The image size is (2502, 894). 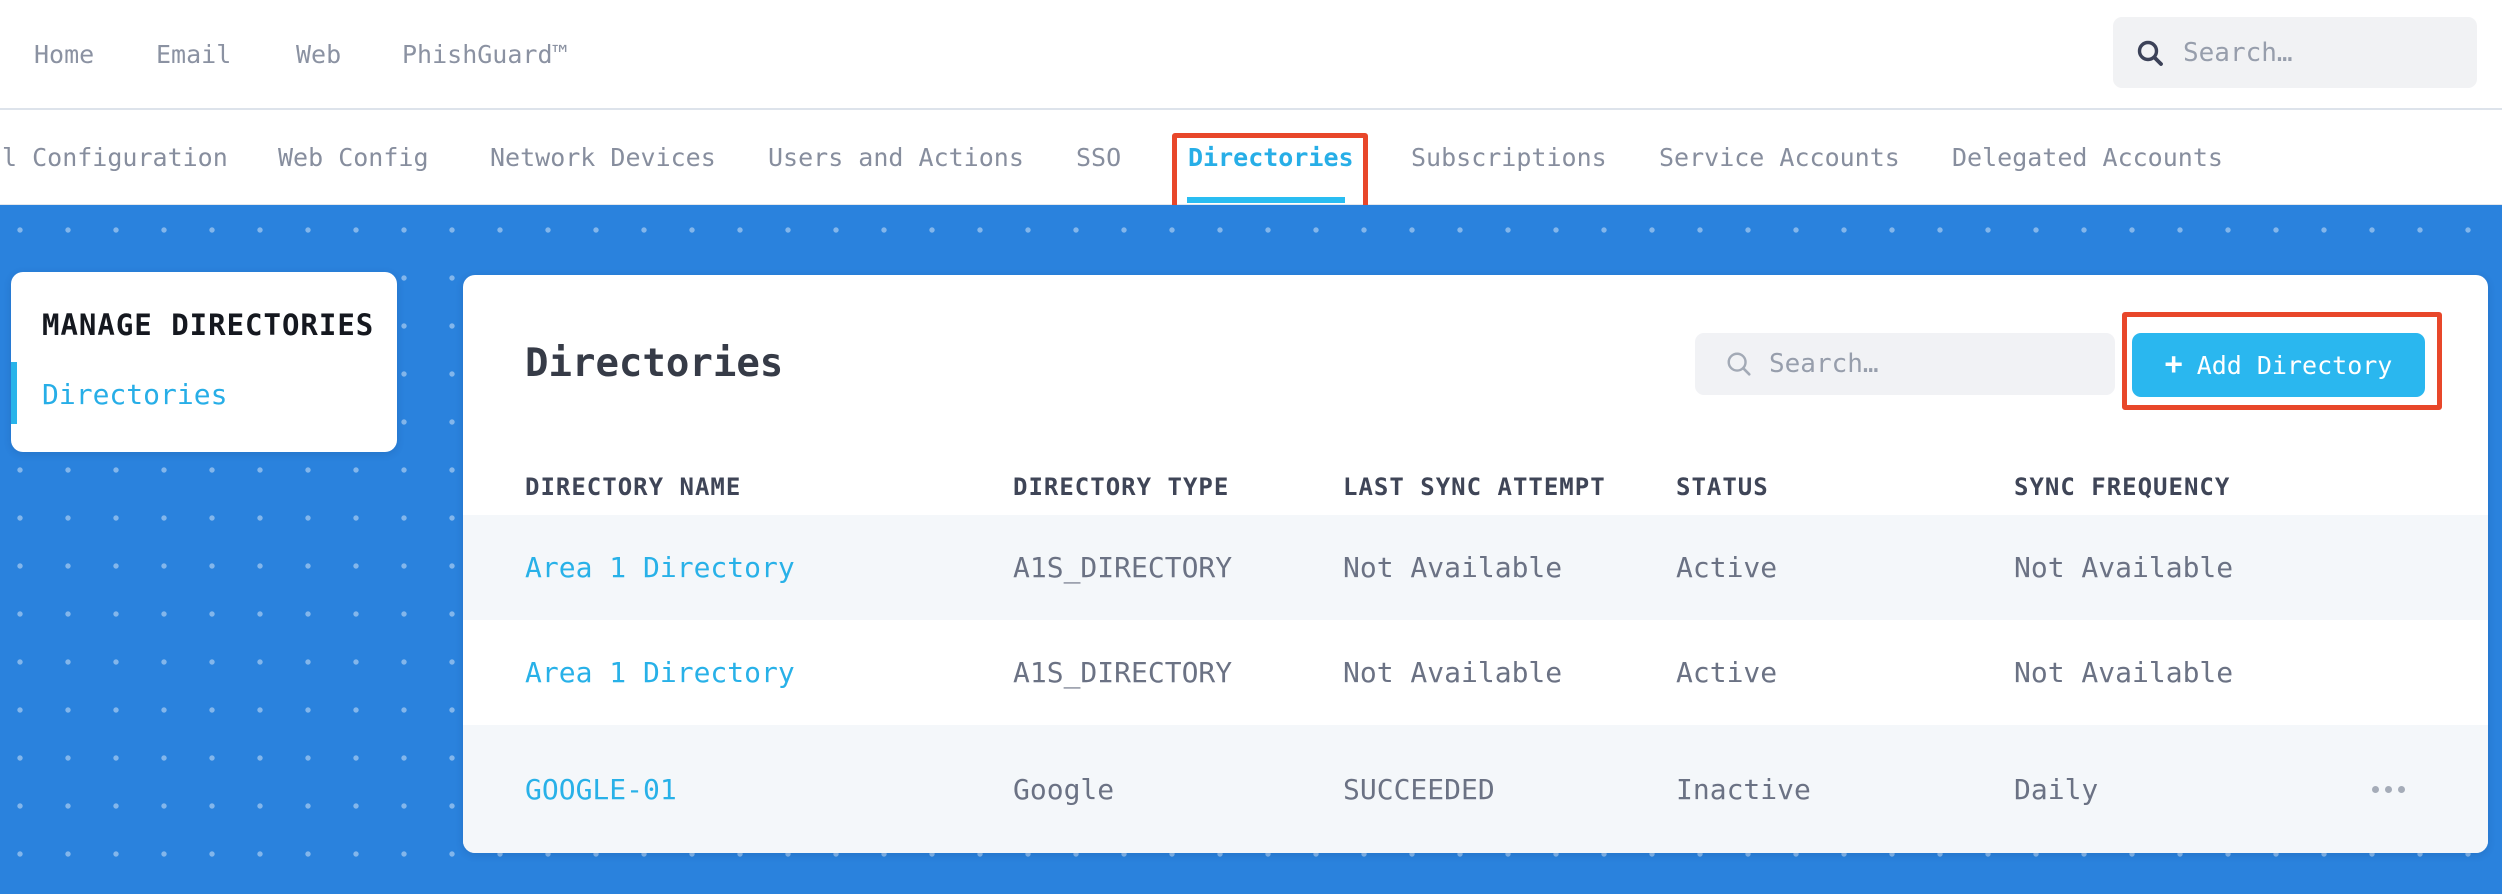 What do you see at coordinates (353, 158) in the screenshot?
I see `tab-web-config: Web Config` at bounding box center [353, 158].